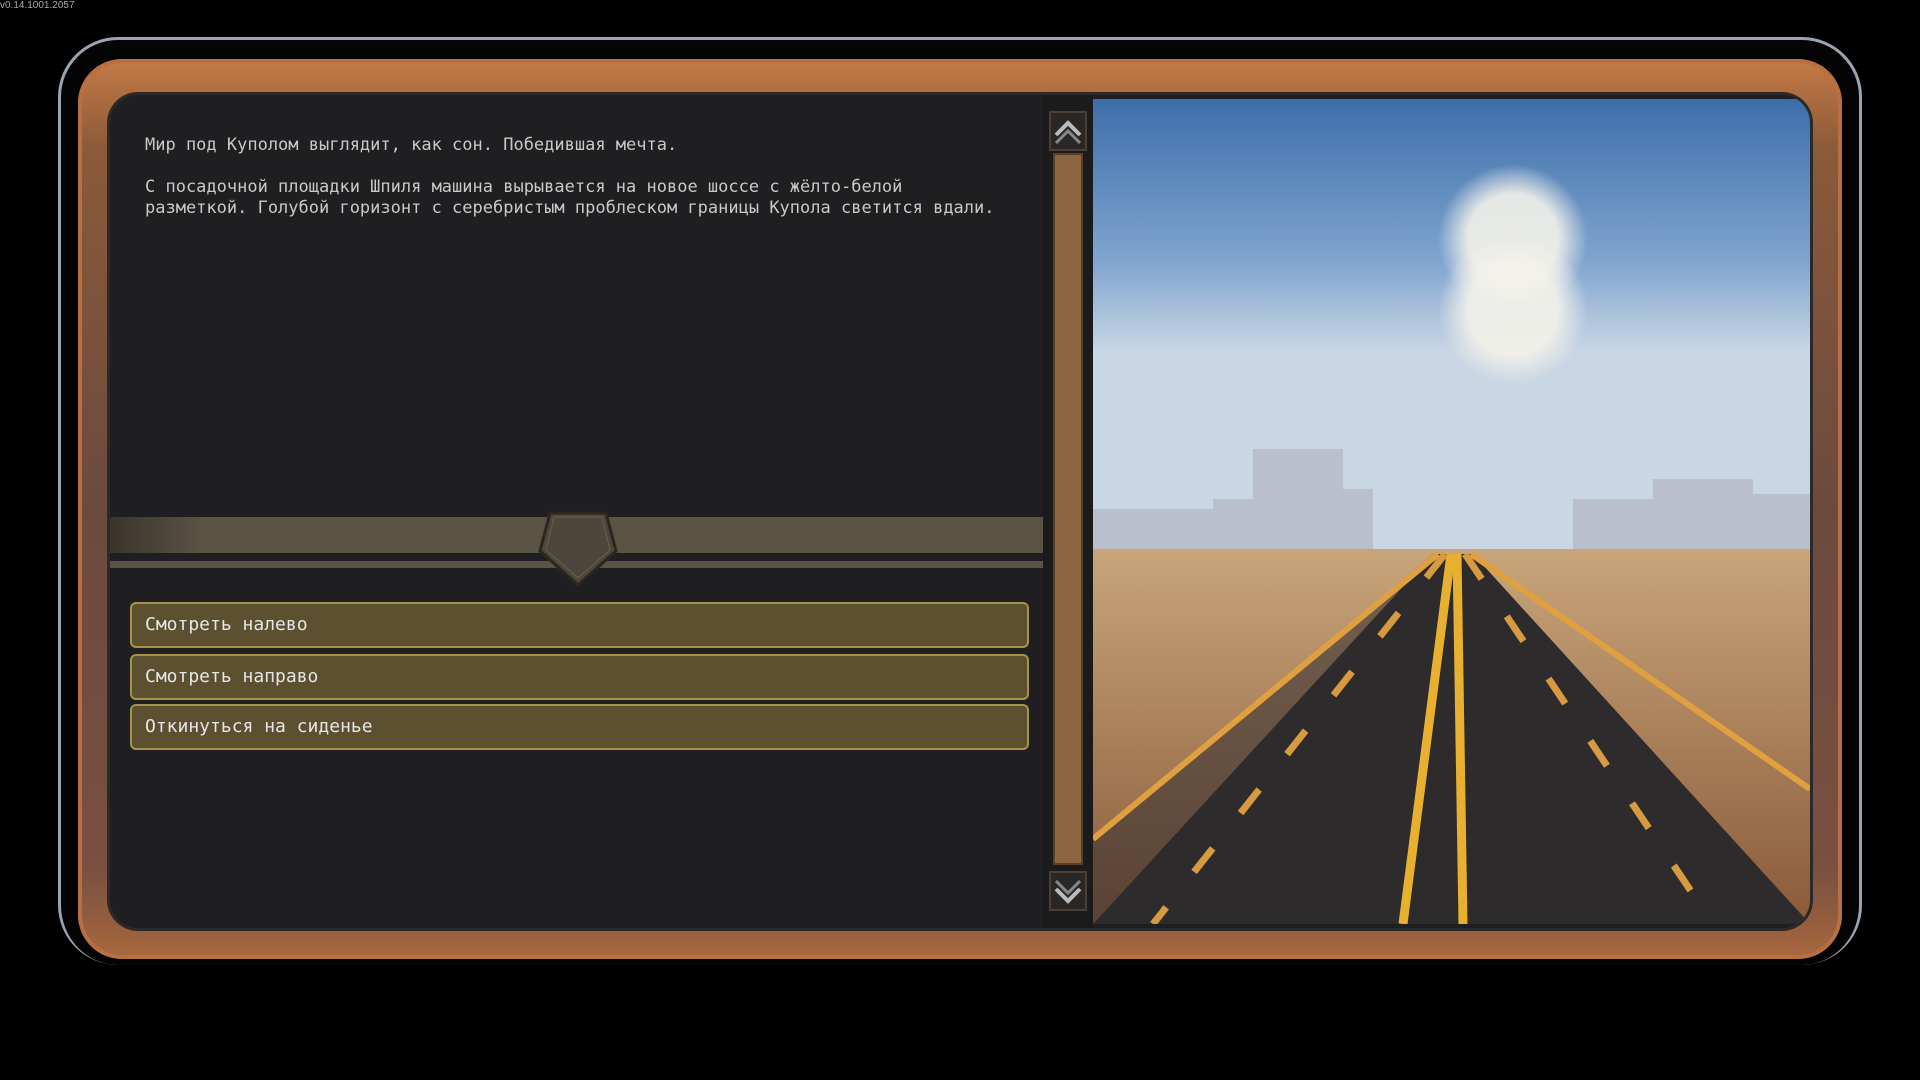  Describe the element at coordinates (37, 5) in the screenshot. I see `version-label: v0.14.1001.2057` at that location.